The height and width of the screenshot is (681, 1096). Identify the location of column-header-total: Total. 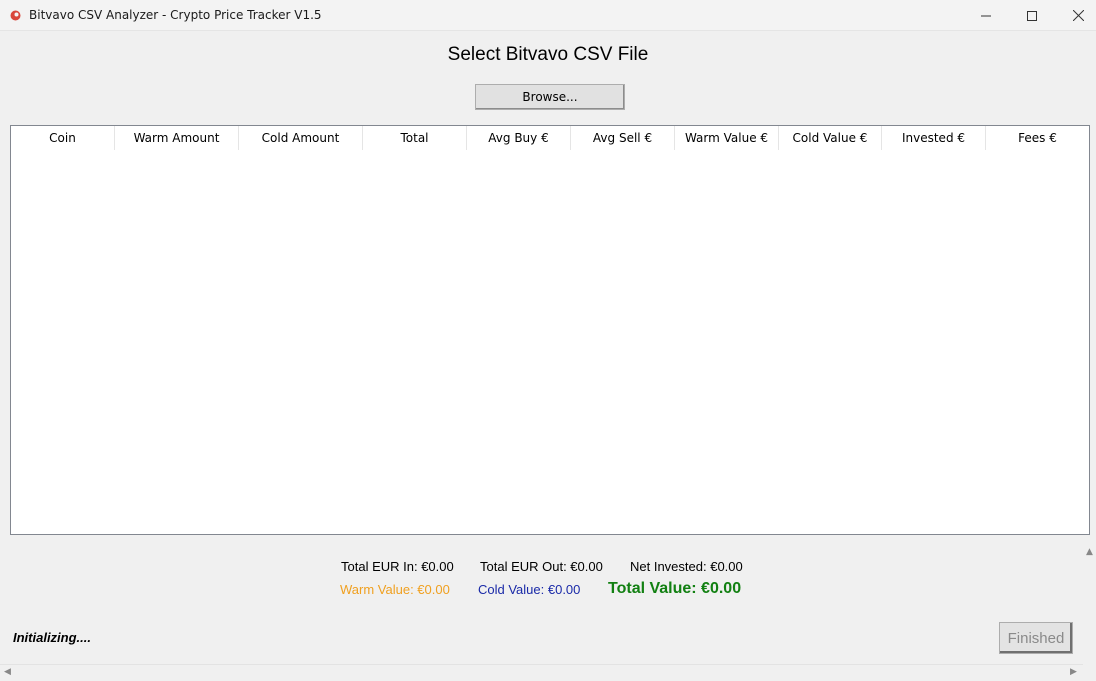
(415, 138).